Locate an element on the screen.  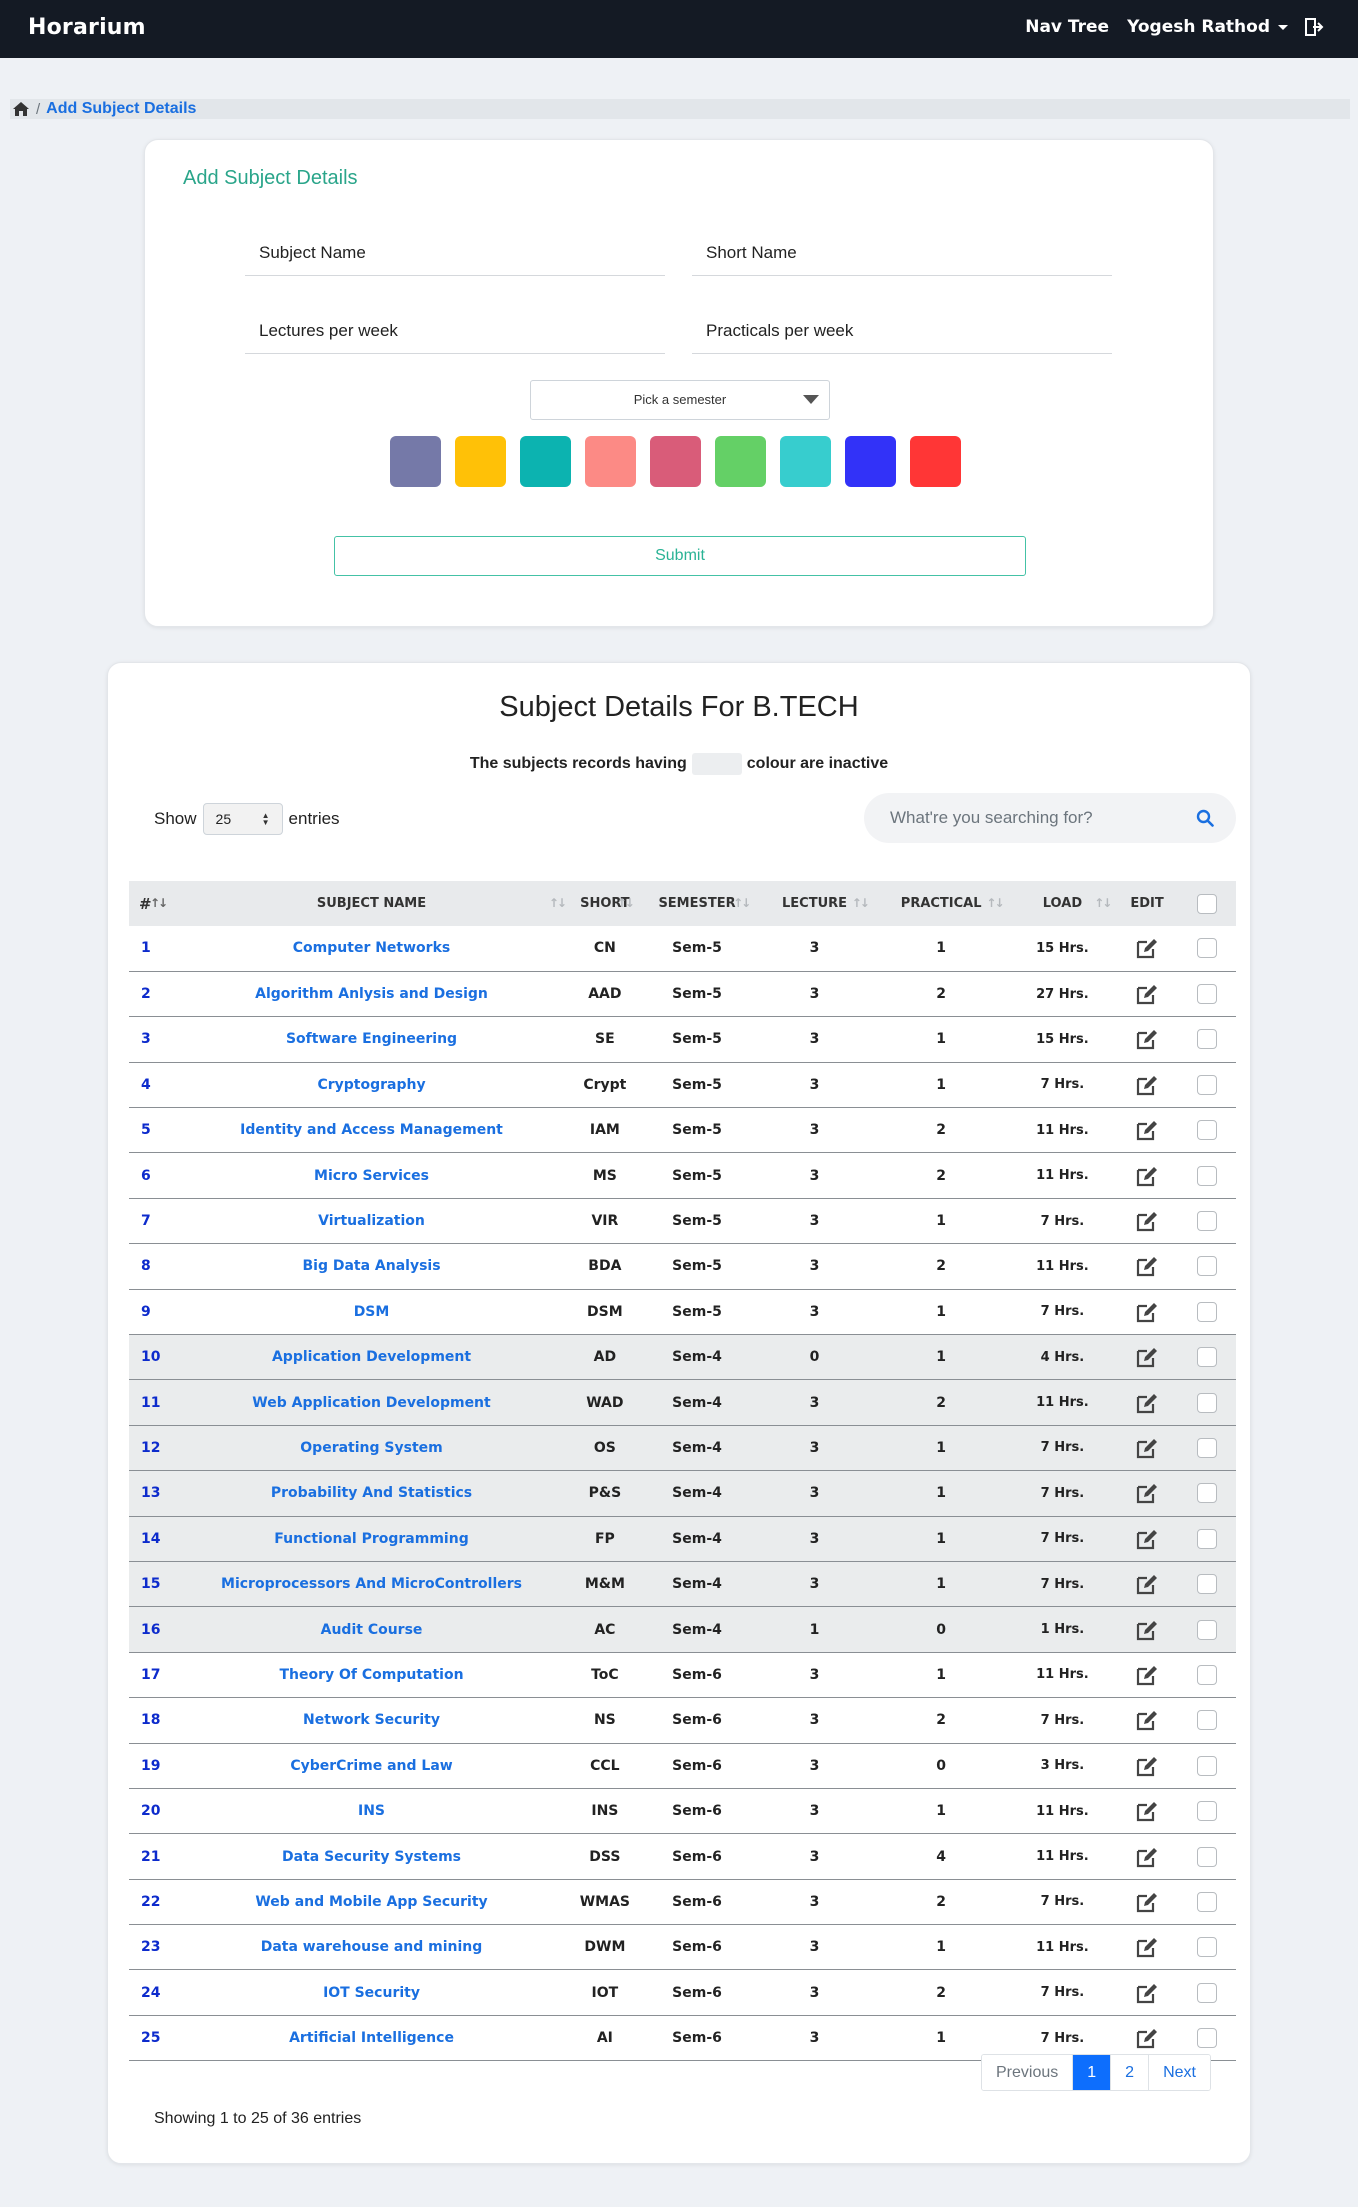
nav-tree-link: Nav Tree is located at coordinates (1067, 27).